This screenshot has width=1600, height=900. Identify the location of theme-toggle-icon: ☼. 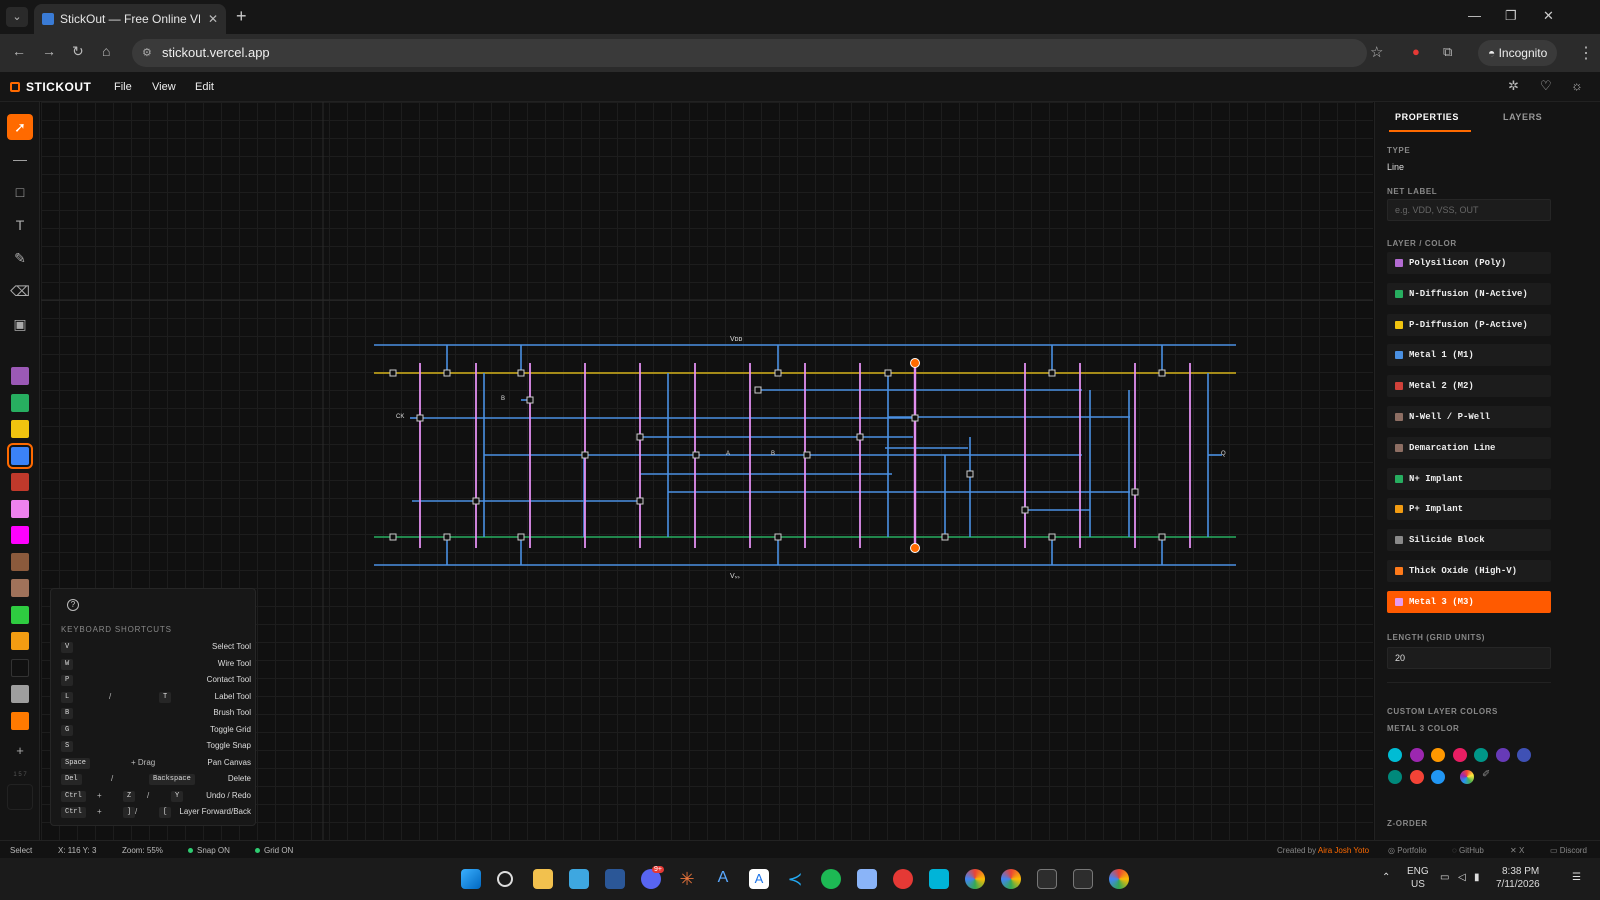
(1577, 85).